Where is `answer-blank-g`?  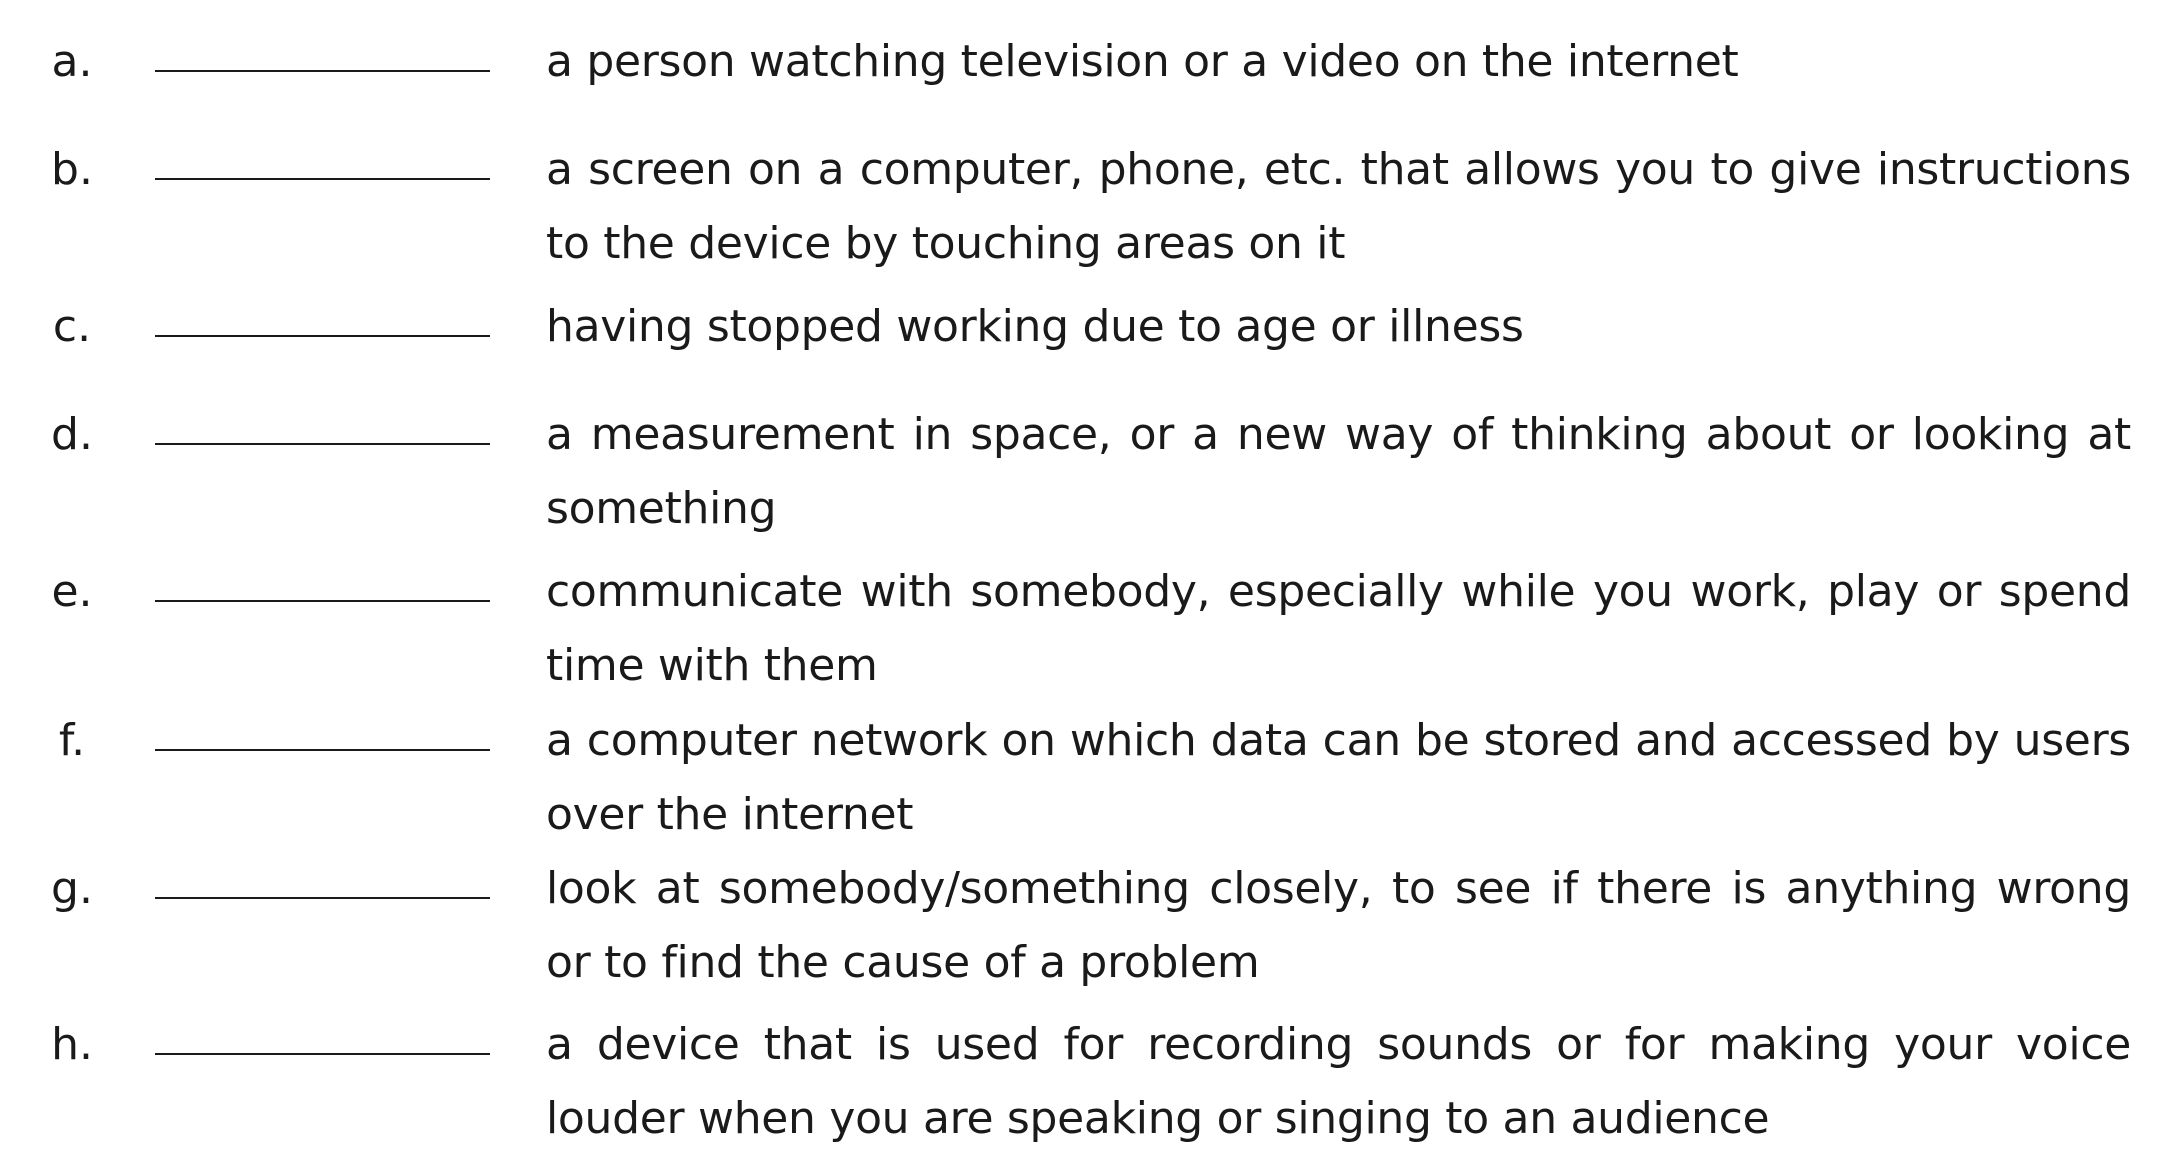
answer-blank-g is located at coordinates (322, 875).